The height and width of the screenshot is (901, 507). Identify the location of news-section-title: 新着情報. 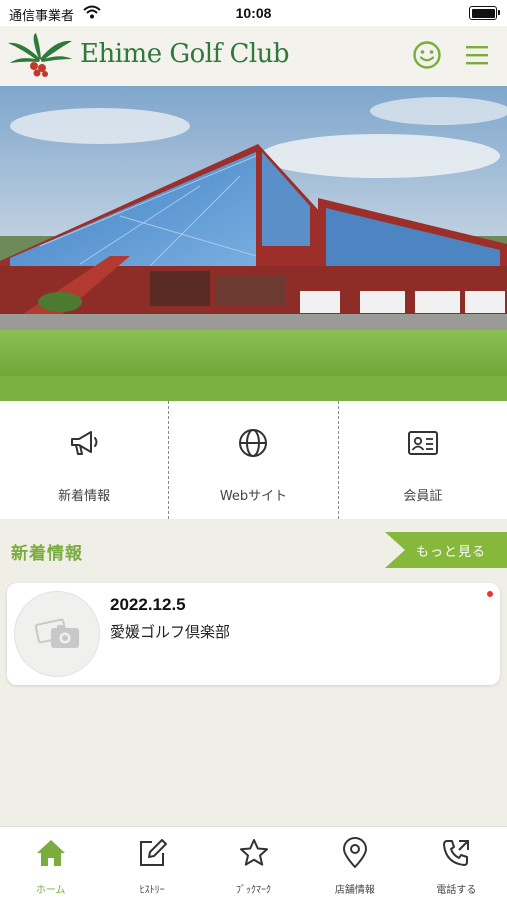
(47, 554).